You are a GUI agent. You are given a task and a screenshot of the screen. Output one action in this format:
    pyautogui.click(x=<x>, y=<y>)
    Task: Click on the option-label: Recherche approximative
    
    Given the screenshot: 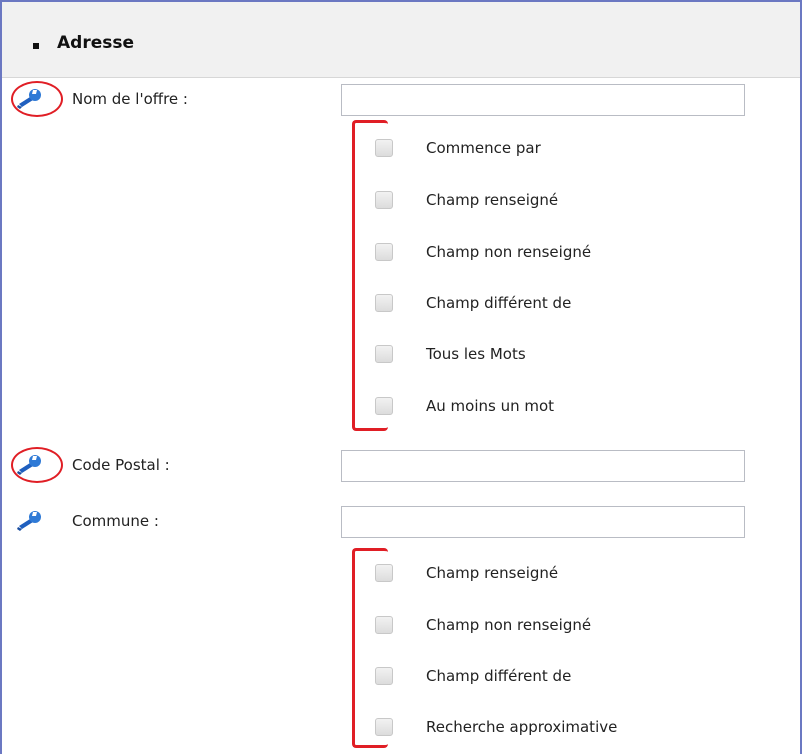 What is the action you would take?
    pyautogui.click(x=522, y=727)
    